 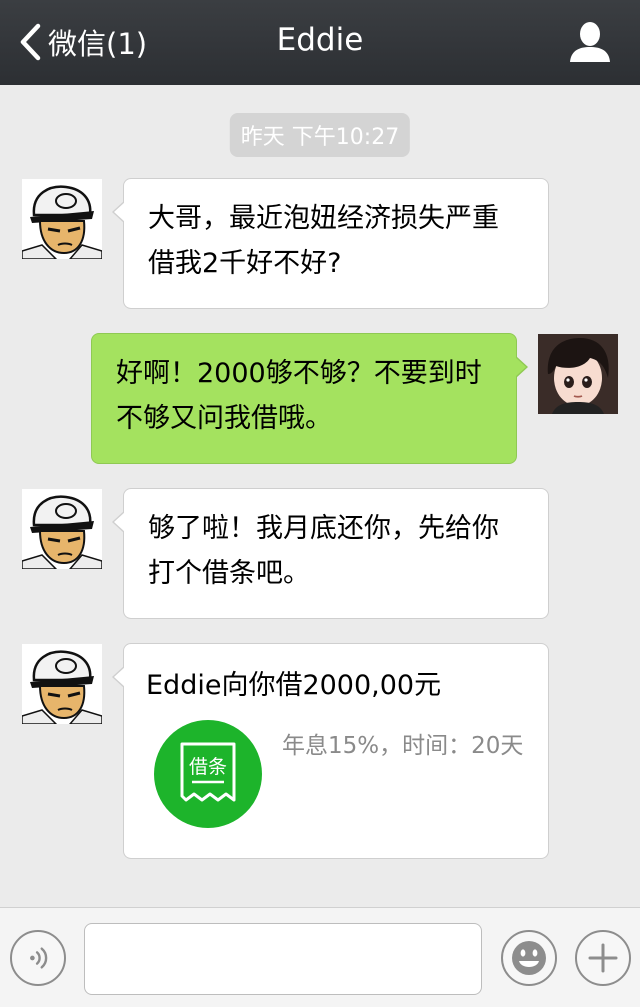 I want to click on message-timestamp: 昨天 下午10:27, so click(x=320, y=135).